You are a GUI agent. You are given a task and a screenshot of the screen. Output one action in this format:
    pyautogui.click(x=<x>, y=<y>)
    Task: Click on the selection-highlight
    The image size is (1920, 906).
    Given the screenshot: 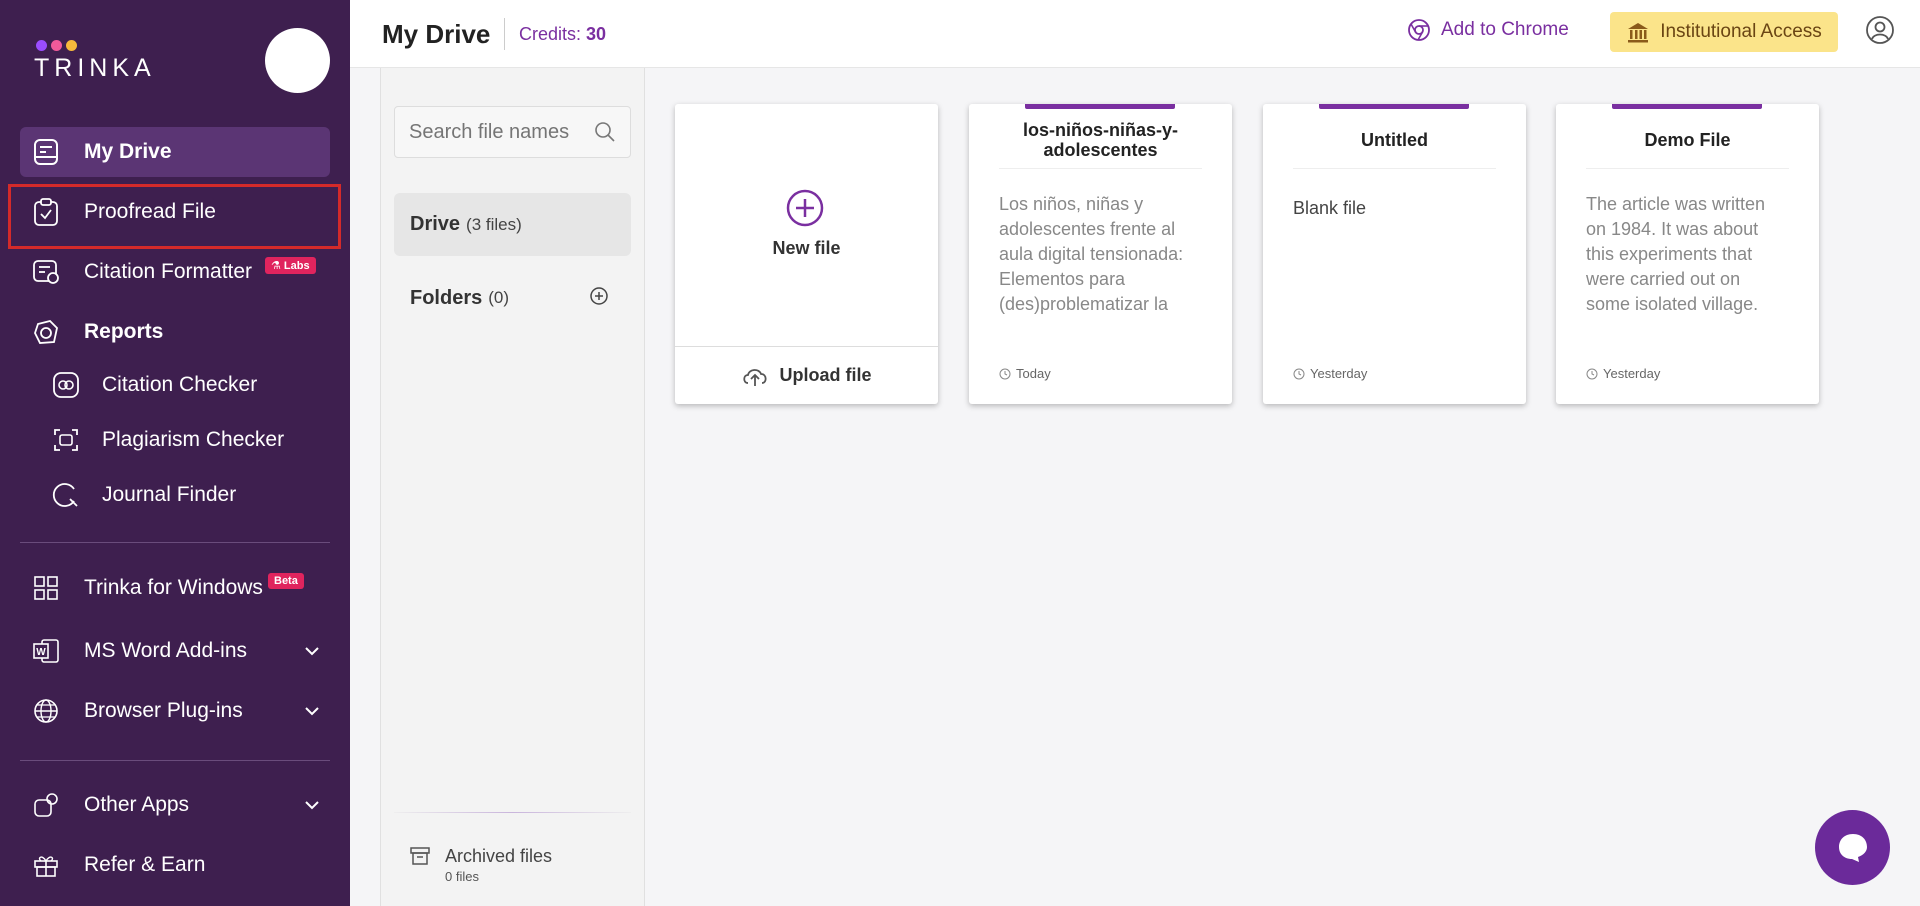 What is the action you would take?
    pyautogui.click(x=174, y=216)
    